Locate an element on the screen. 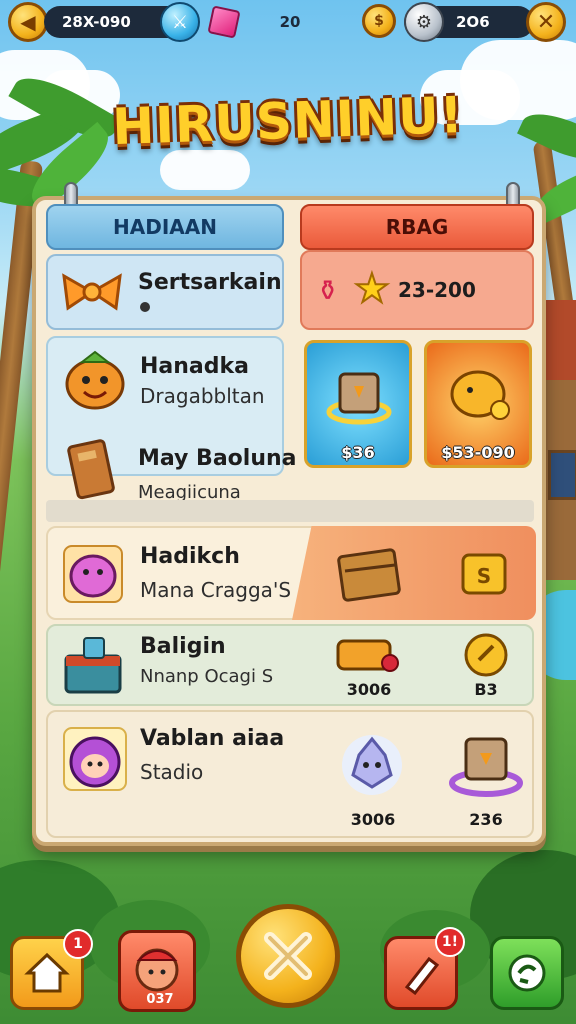 The width and height of the screenshot is (576, 1024). row-item-1: Hadikch Mana Cragga'S S is located at coordinates (291, 573).